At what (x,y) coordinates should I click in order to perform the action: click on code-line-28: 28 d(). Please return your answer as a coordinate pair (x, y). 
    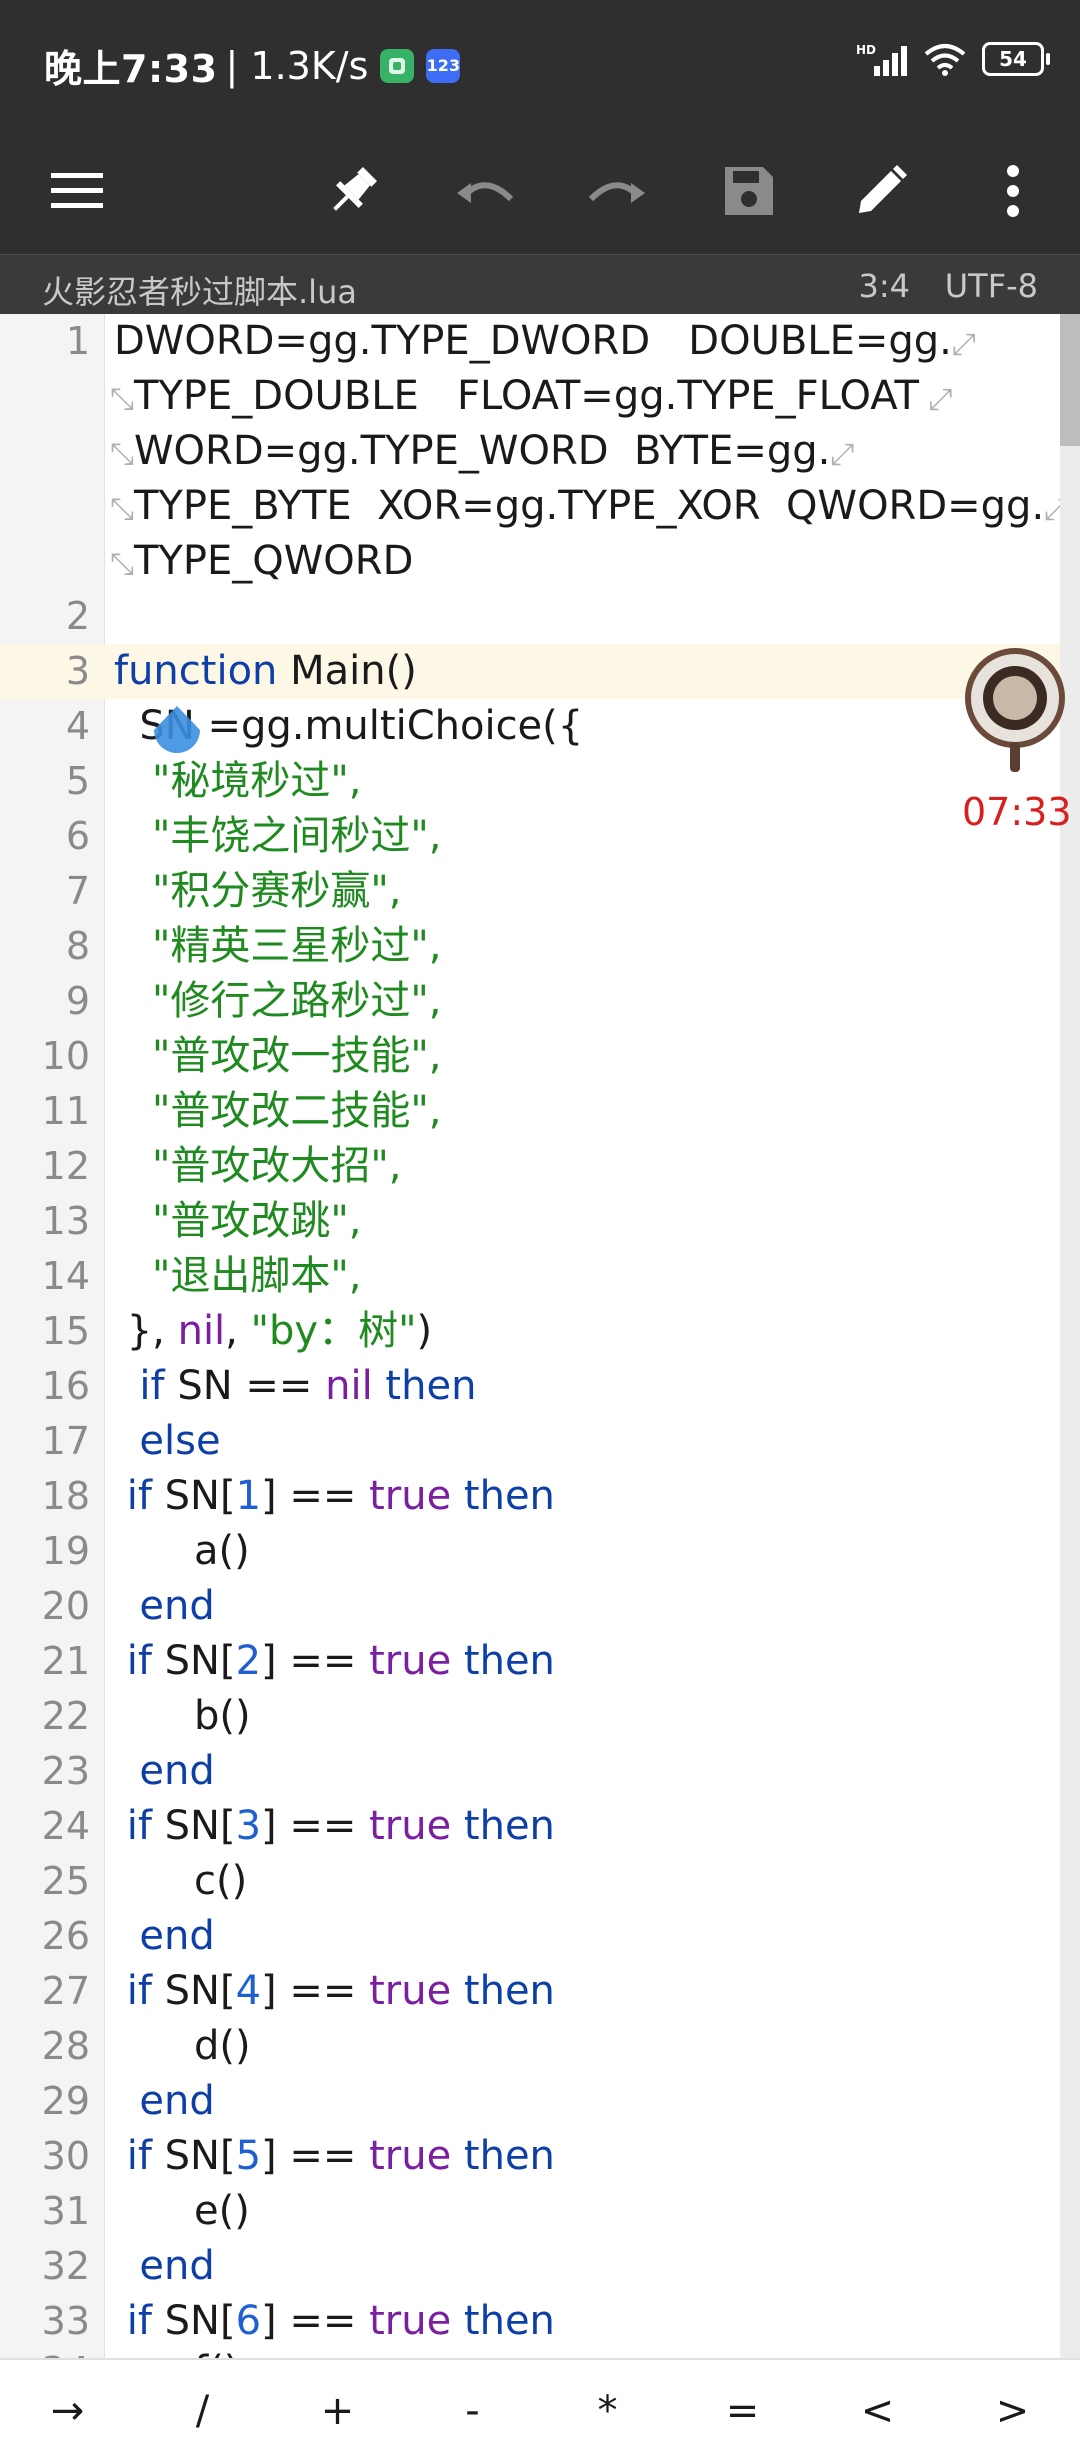
    Looking at the image, I should click on (530, 2046).